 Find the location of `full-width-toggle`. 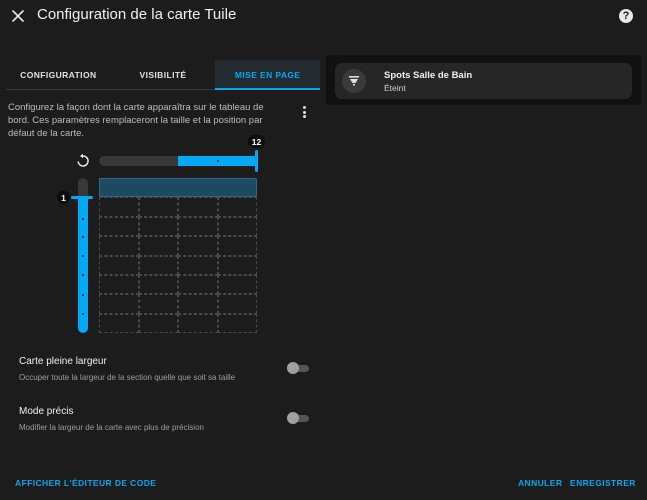

full-width-toggle is located at coordinates (298, 368).